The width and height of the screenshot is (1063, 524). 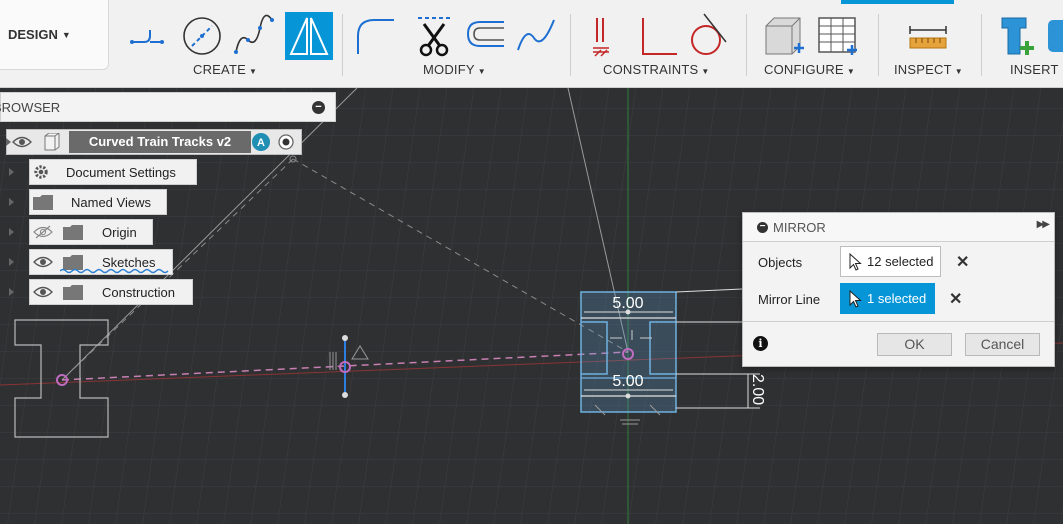 What do you see at coordinates (900, 261) in the screenshot?
I see `objects-selection-count: 12 selected` at bounding box center [900, 261].